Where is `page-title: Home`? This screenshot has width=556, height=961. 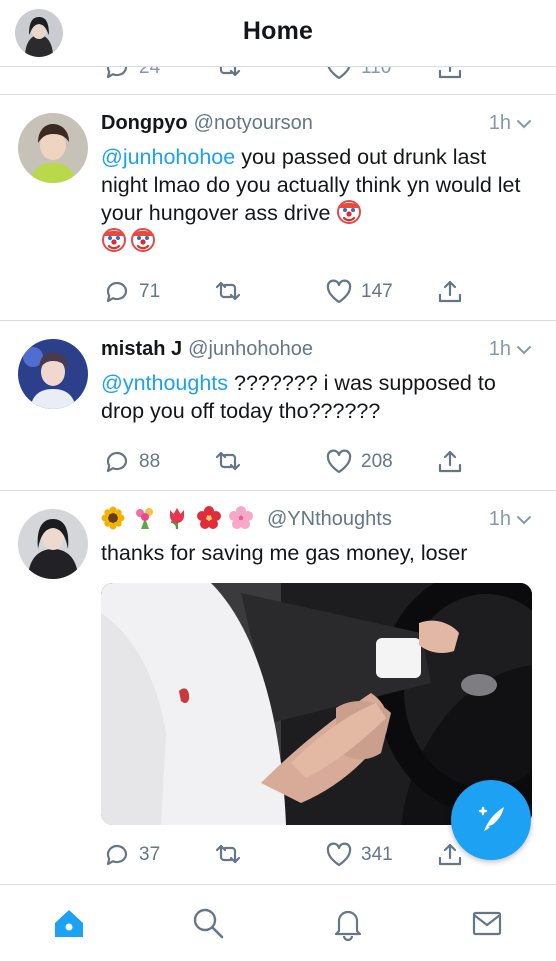 page-title: Home is located at coordinates (278, 31).